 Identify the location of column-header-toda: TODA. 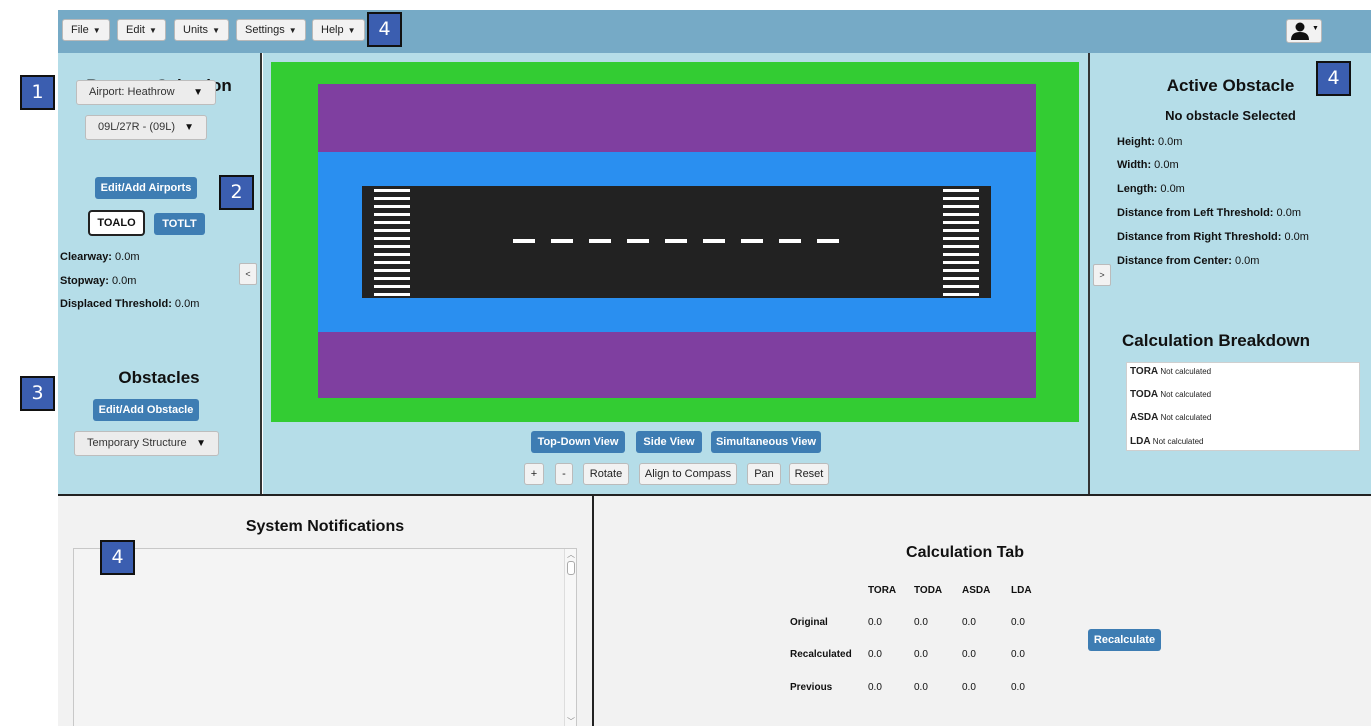
(928, 590).